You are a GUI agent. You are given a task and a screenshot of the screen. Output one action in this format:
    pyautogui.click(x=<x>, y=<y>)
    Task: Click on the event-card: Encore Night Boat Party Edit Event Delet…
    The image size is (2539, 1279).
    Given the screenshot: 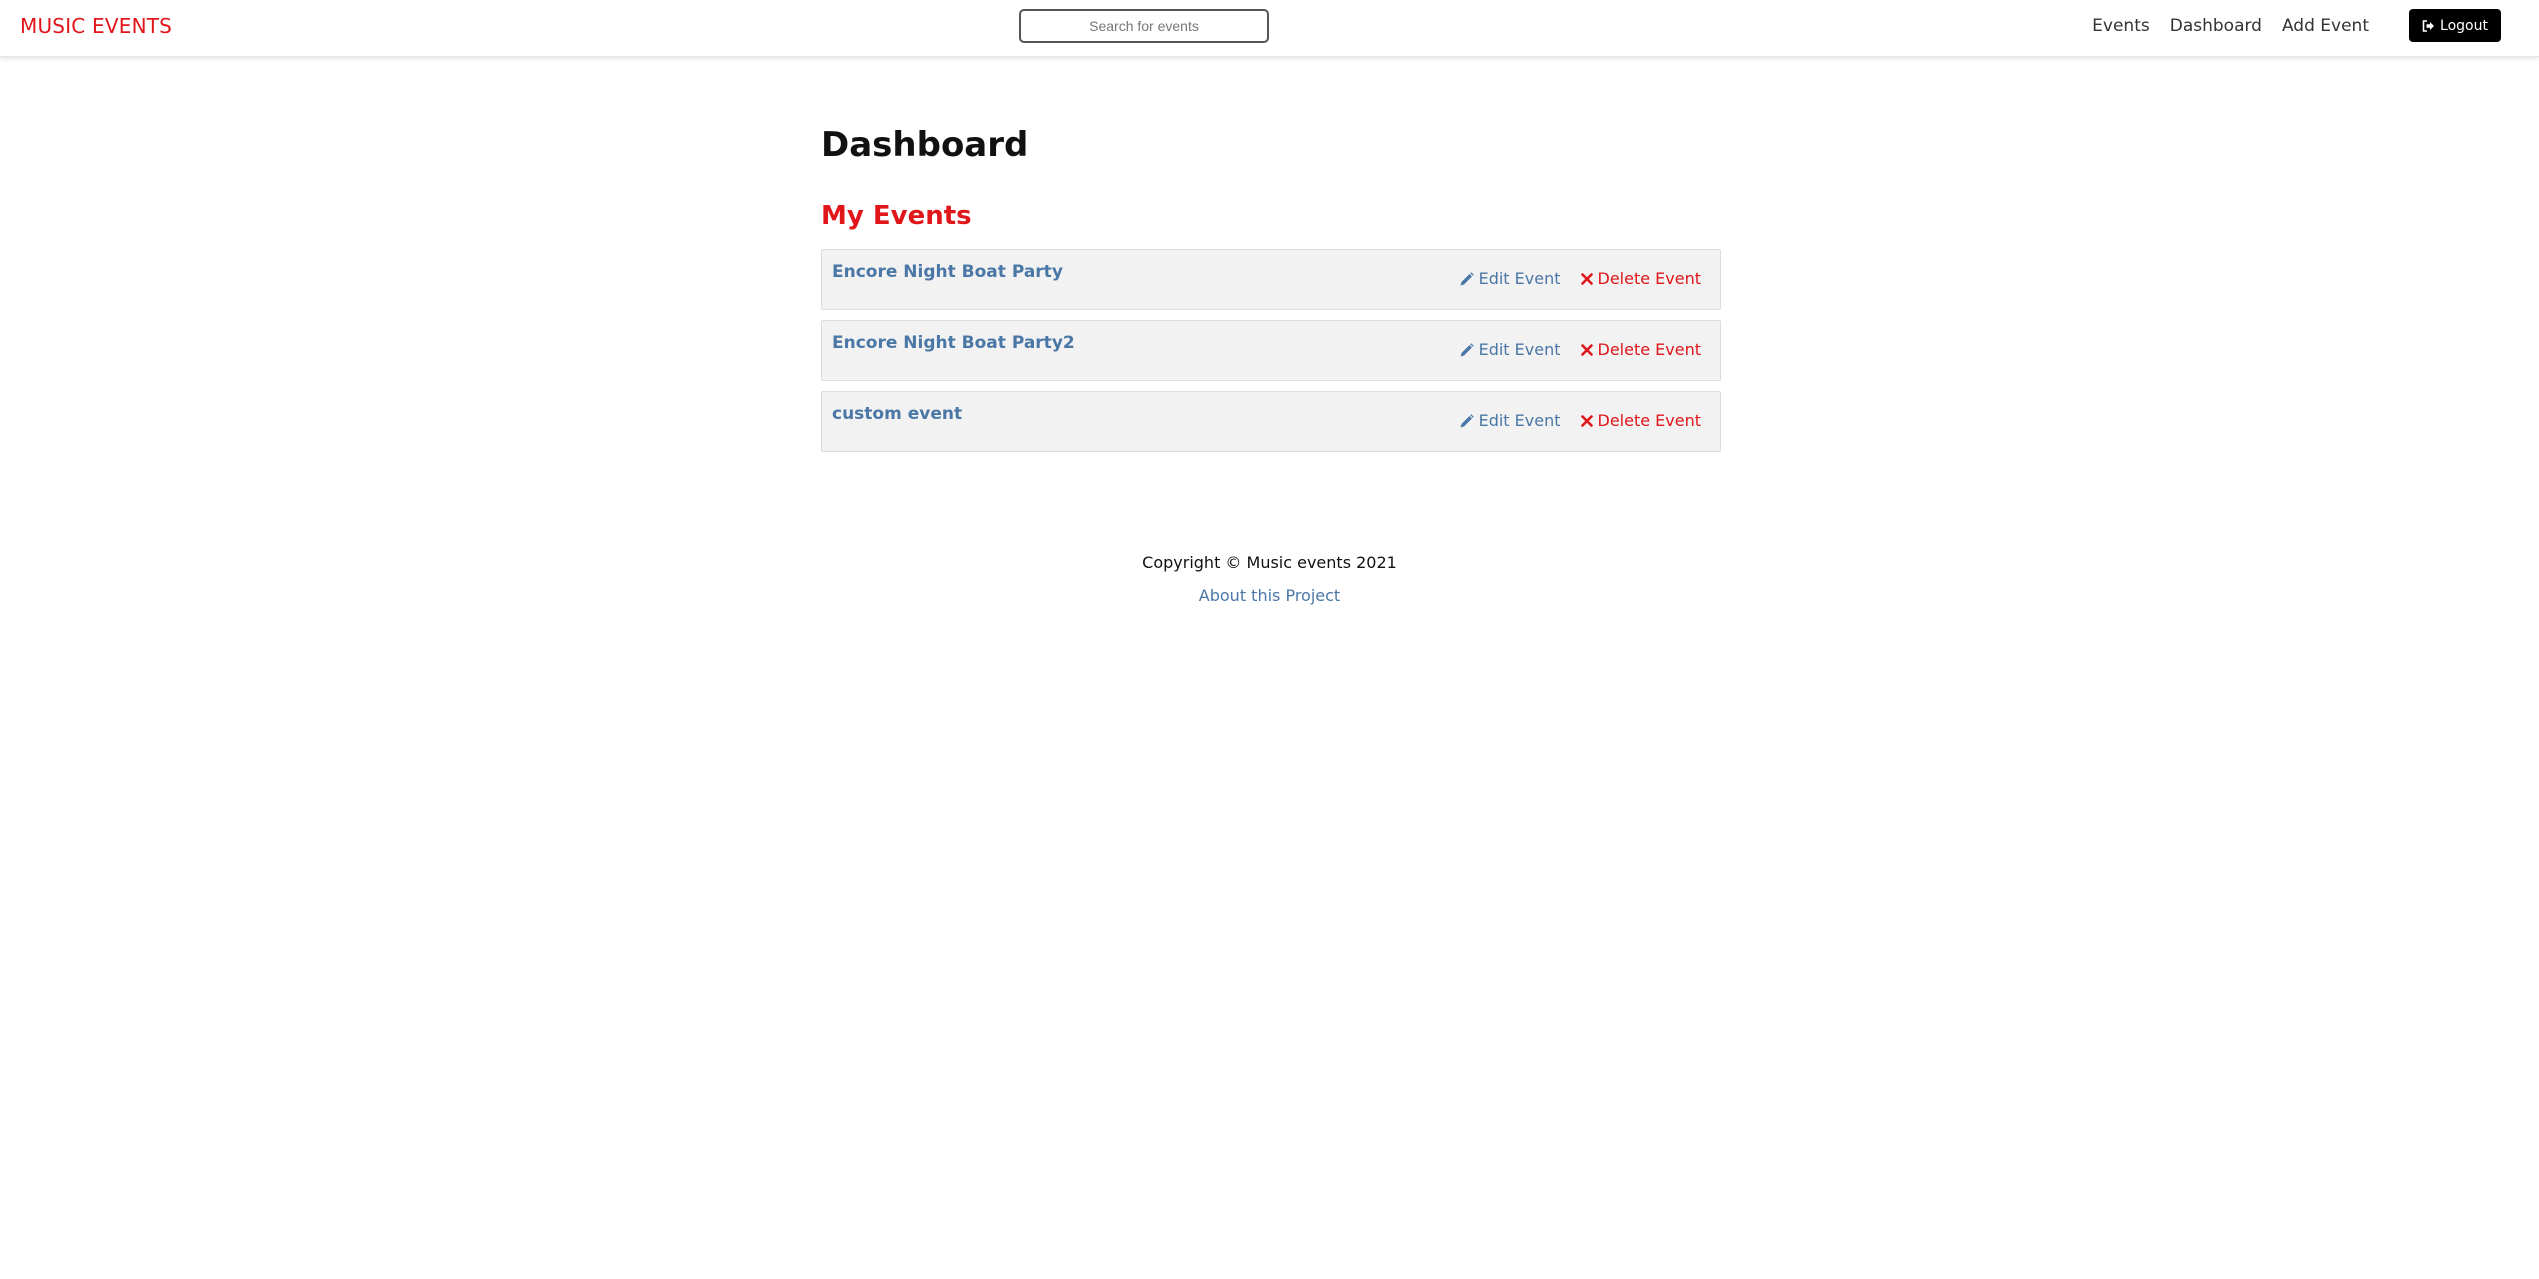 What is the action you would take?
    pyautogui.click(x=1271, y=279)
    